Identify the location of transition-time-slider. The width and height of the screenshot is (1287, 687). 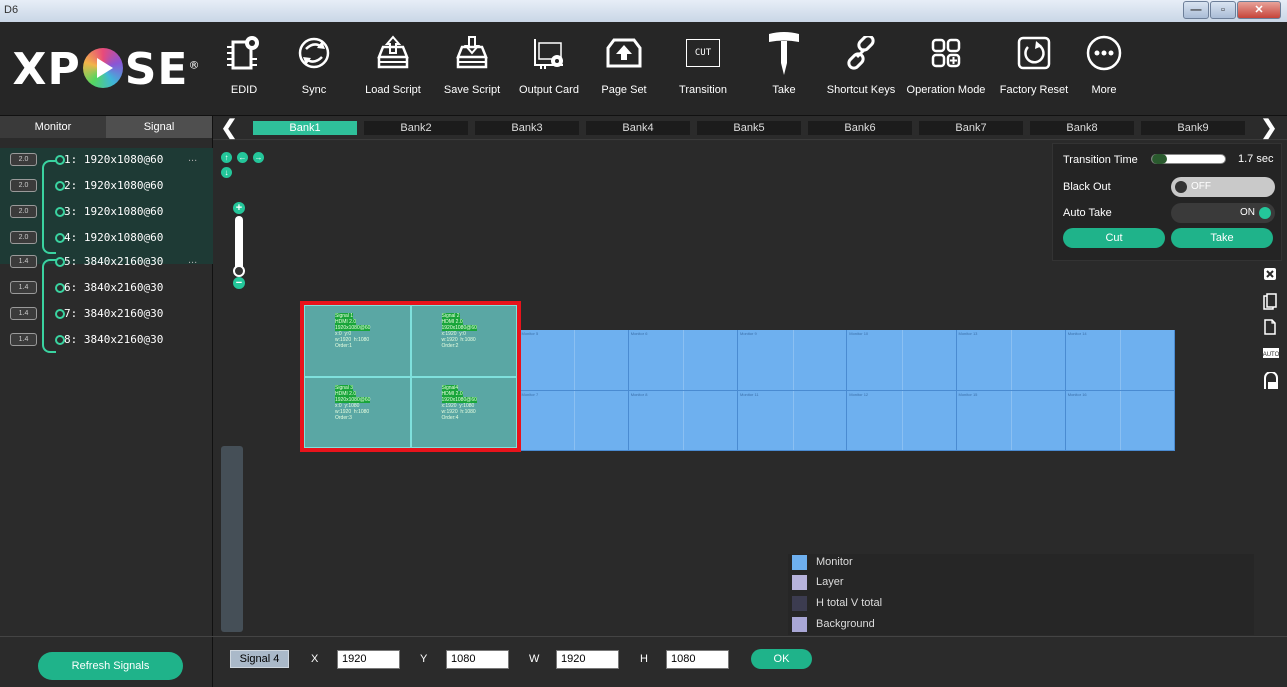
(1188, 159).